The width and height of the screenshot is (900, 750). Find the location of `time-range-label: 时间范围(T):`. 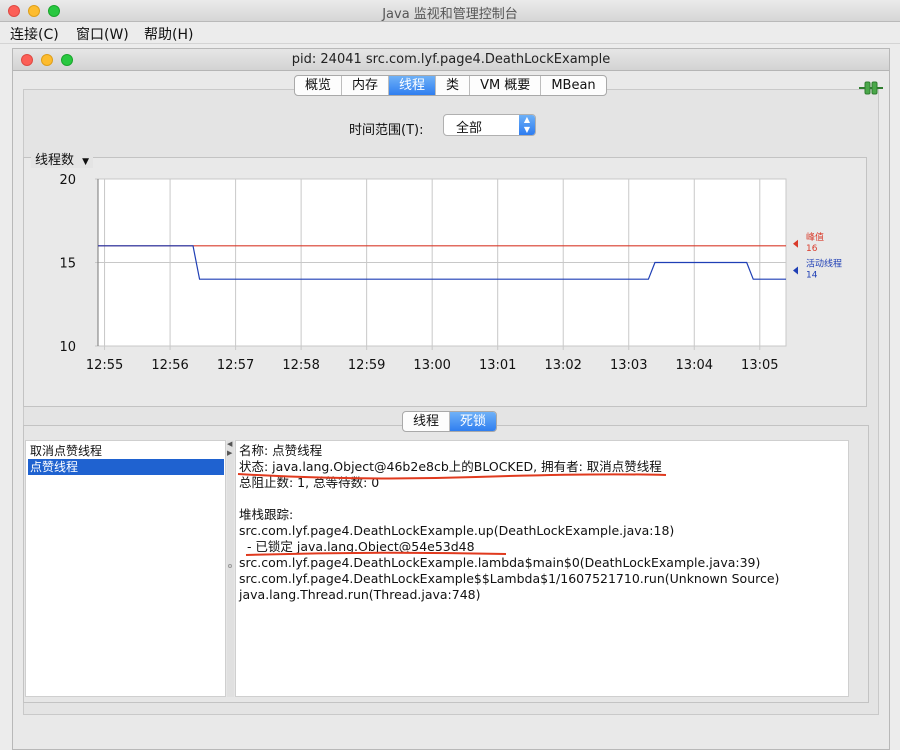

time-range-label: 时间范围(T): is located at coordinates (386, 130).